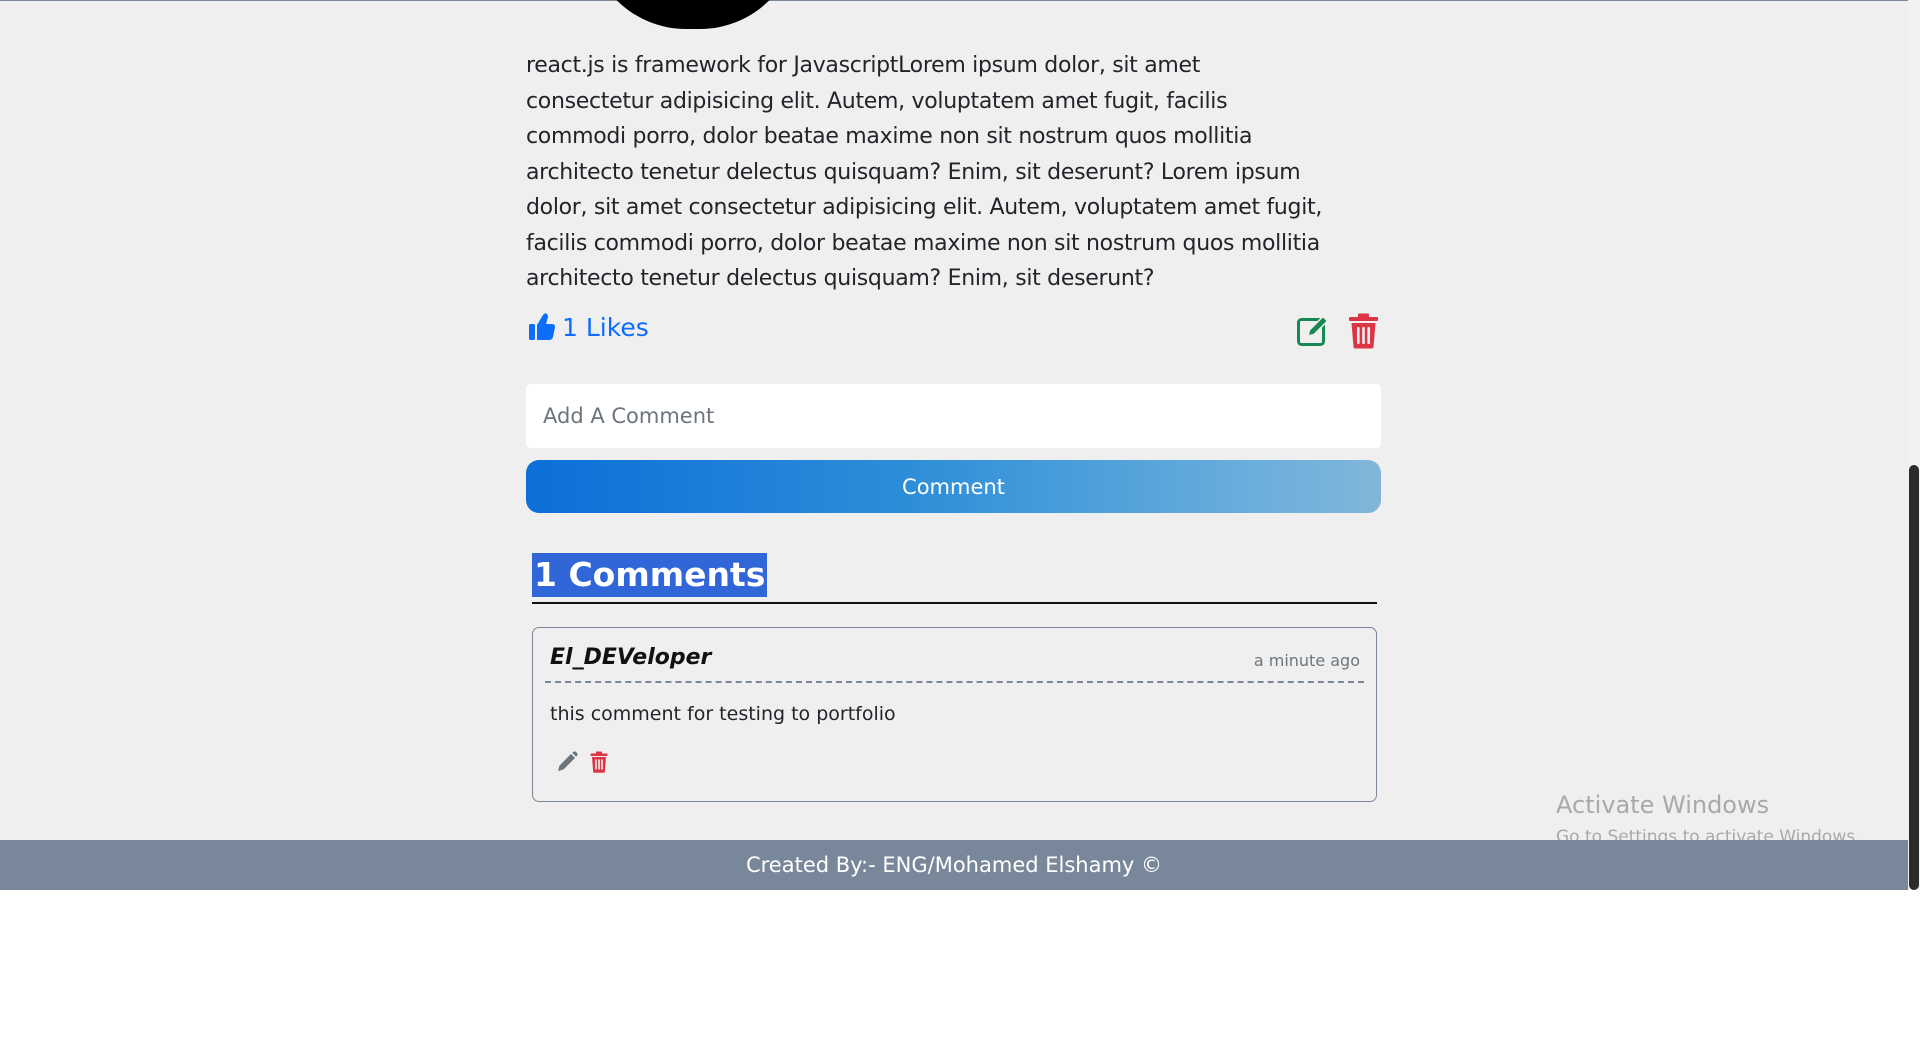 The image size is (1920, 1042). Describe the element at coordinates (650, 575) in the screenshot. I see `comments-count-heading: 1 Comments` at that location.